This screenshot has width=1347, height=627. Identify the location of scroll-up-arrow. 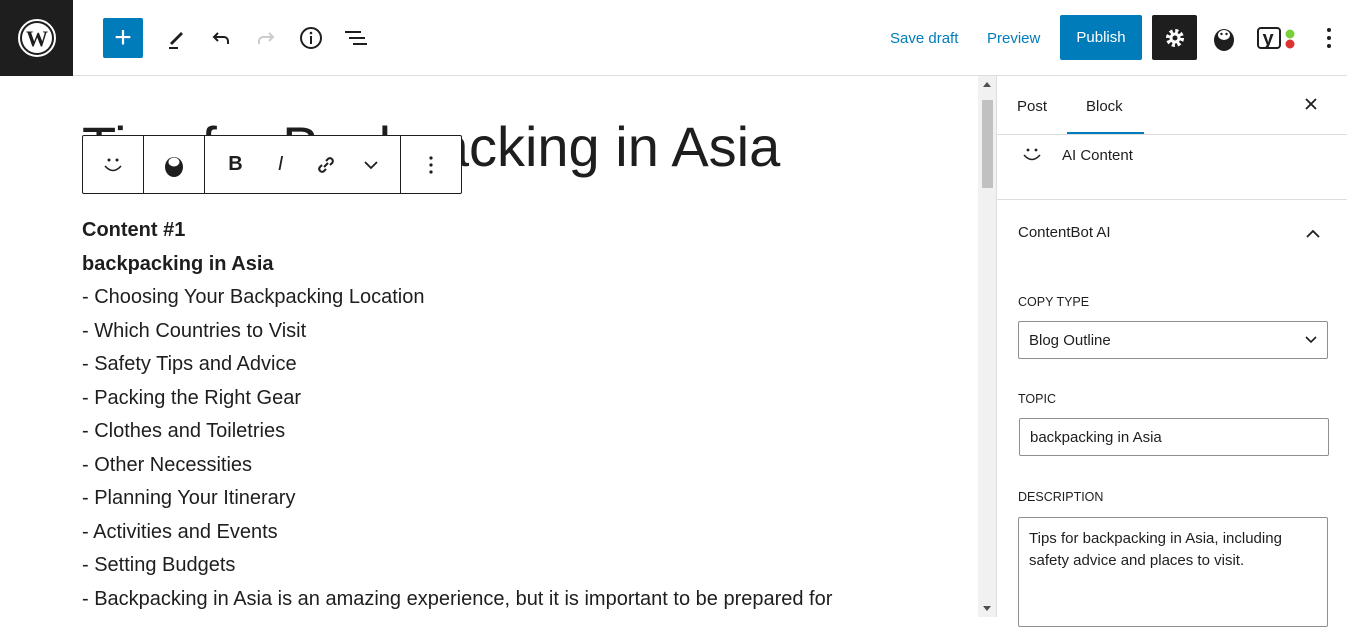
(987, 84).